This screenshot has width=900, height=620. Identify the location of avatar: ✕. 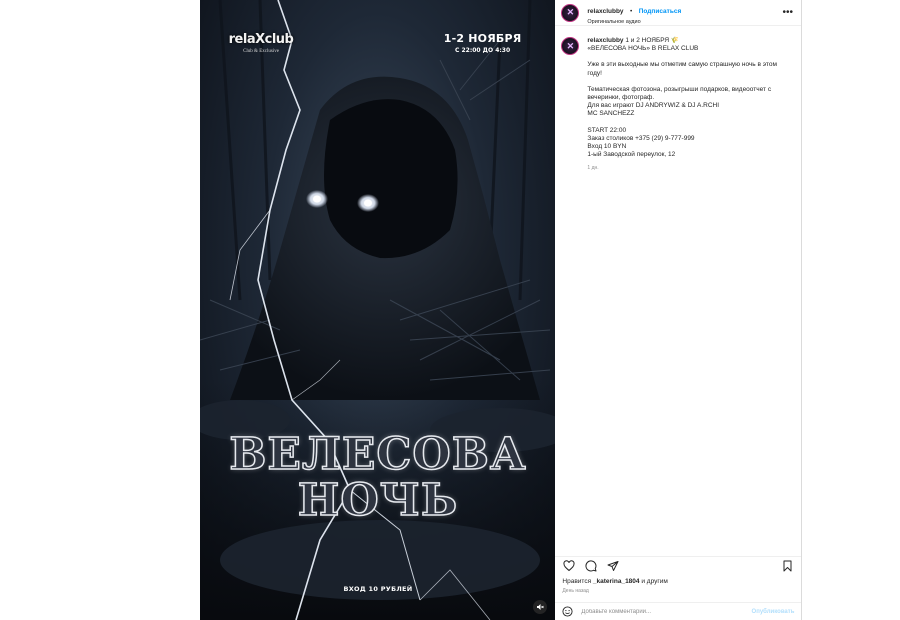
(570, 12).